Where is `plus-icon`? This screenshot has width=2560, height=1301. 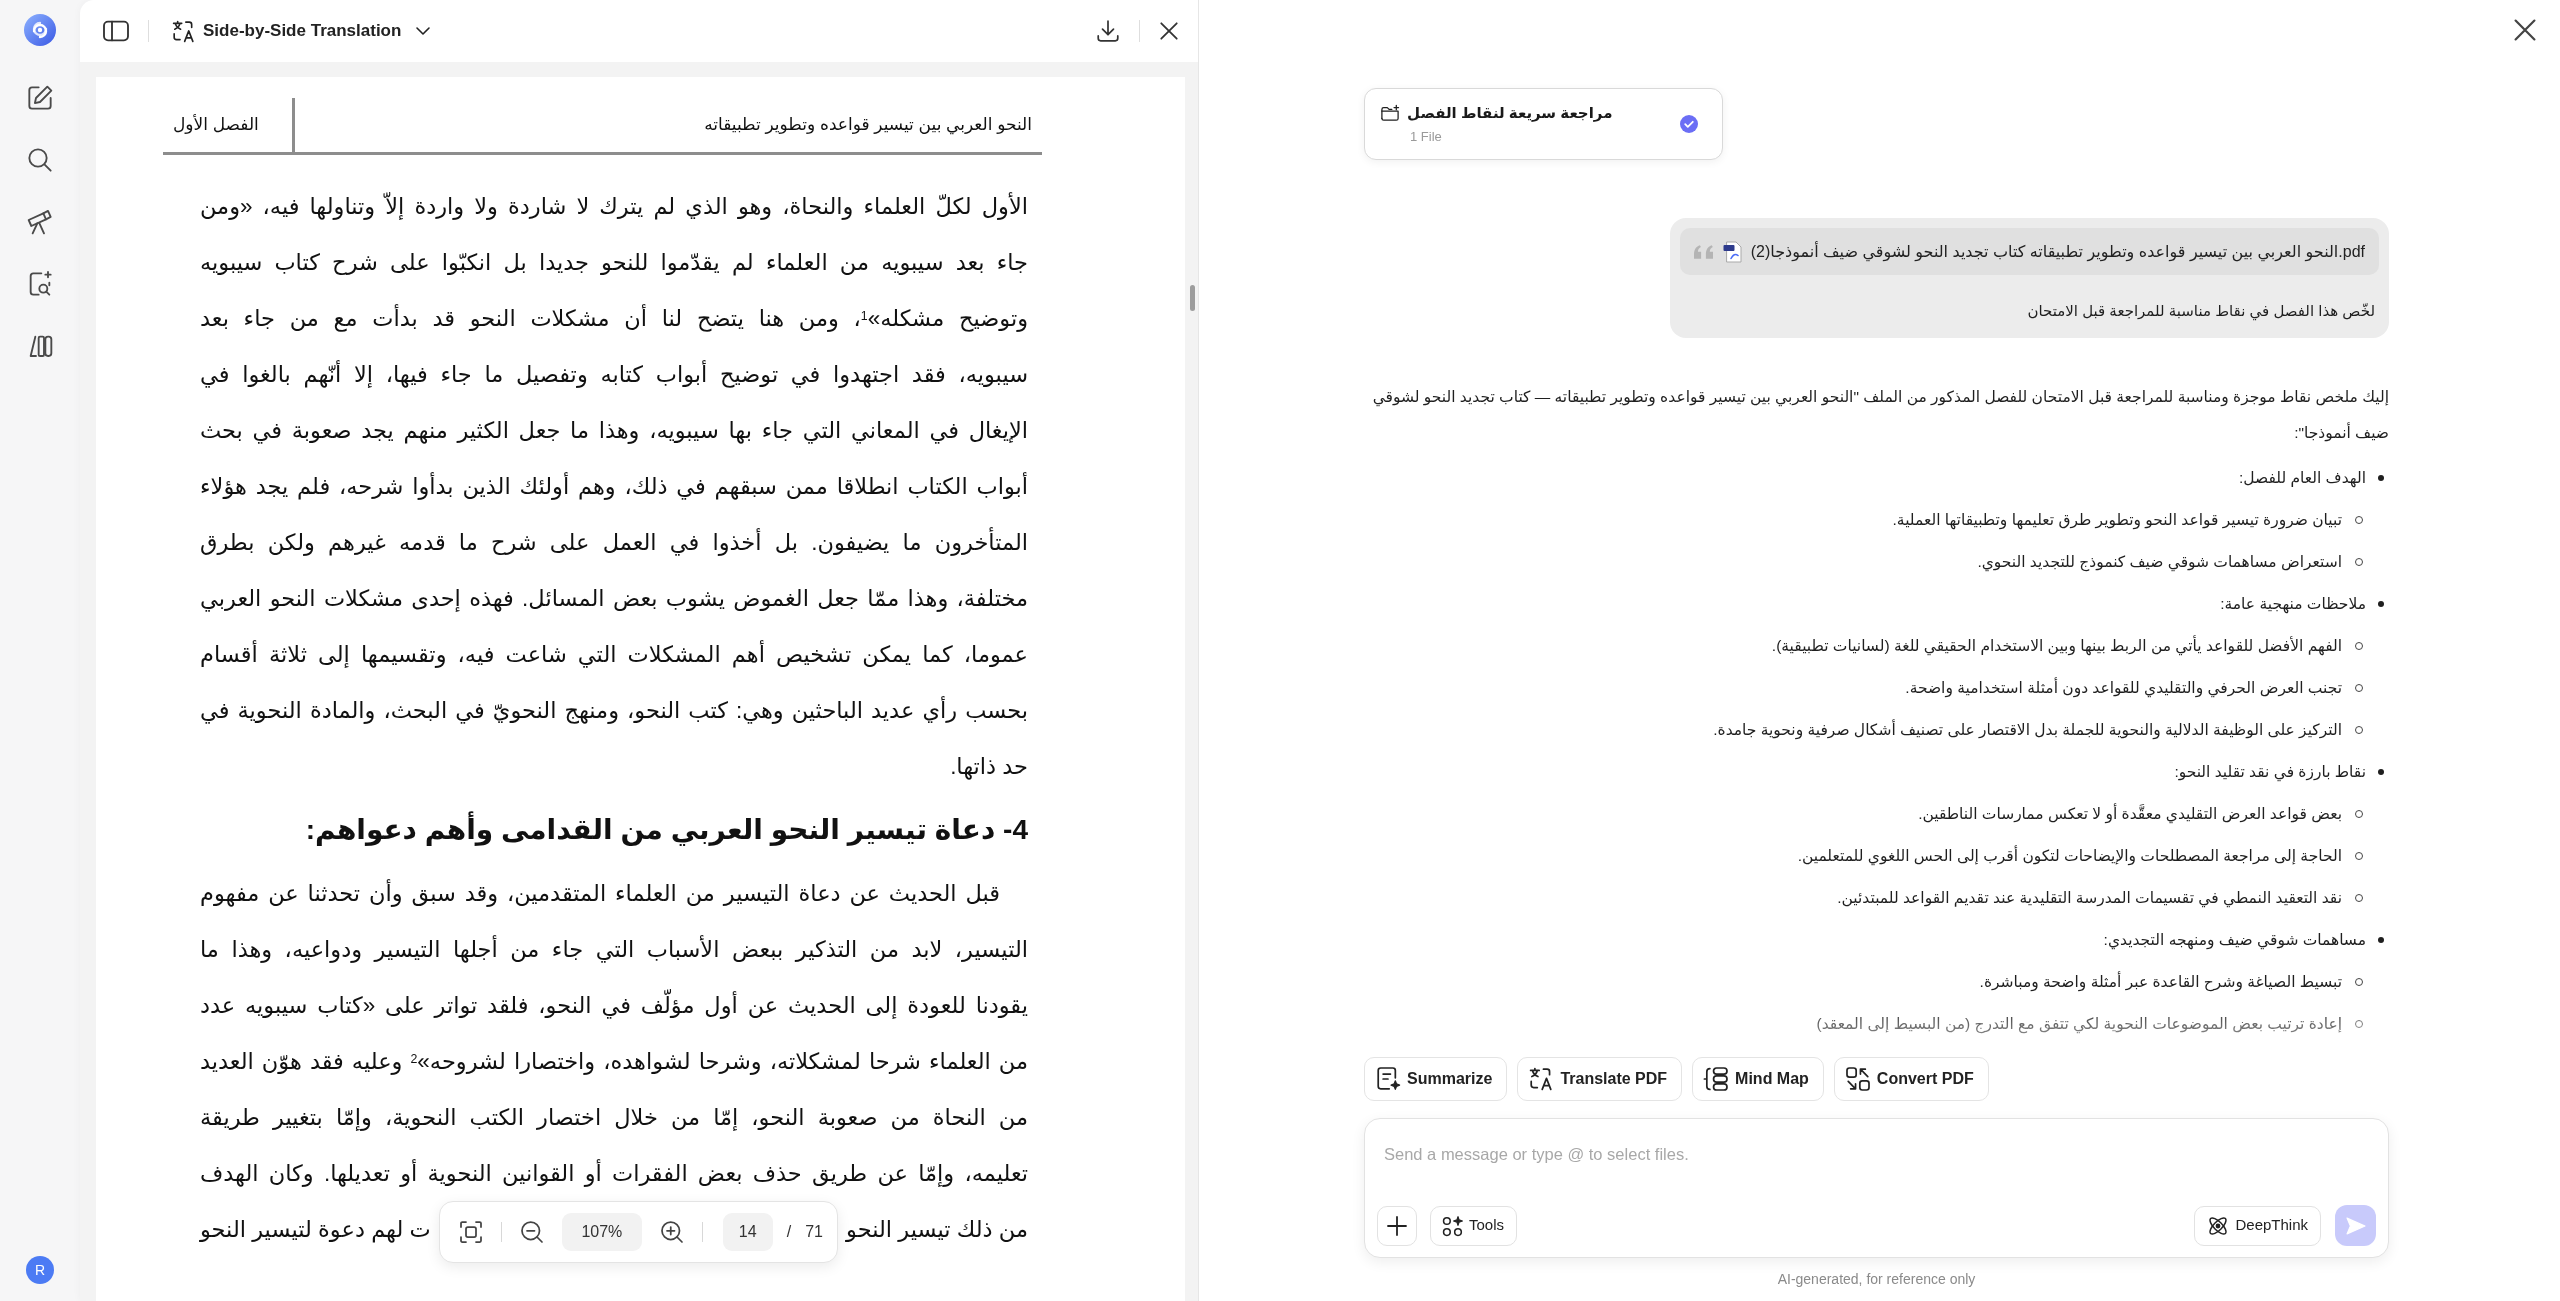
plus-icon is located at coordinates (1397, 1225).